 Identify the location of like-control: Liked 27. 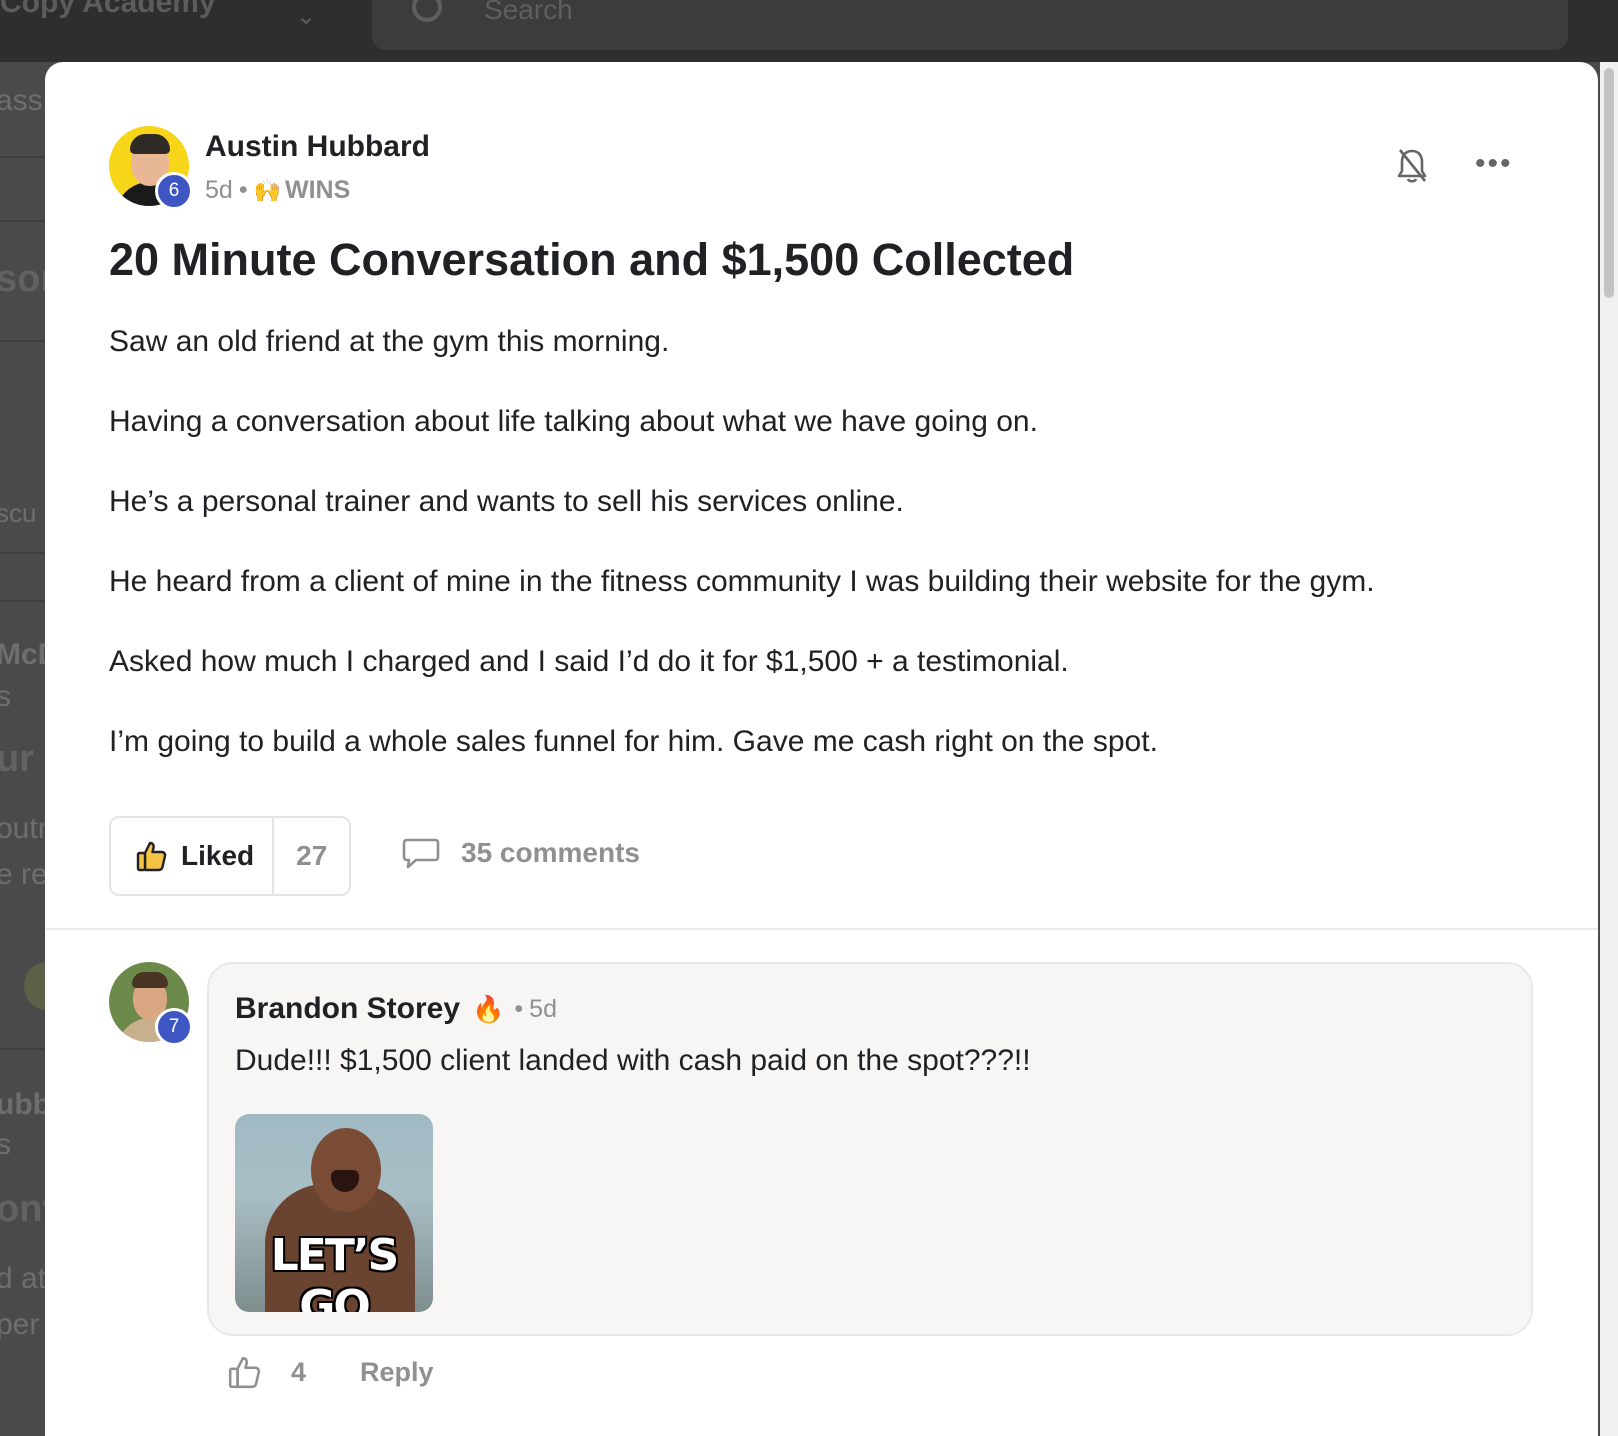
(230, 856).